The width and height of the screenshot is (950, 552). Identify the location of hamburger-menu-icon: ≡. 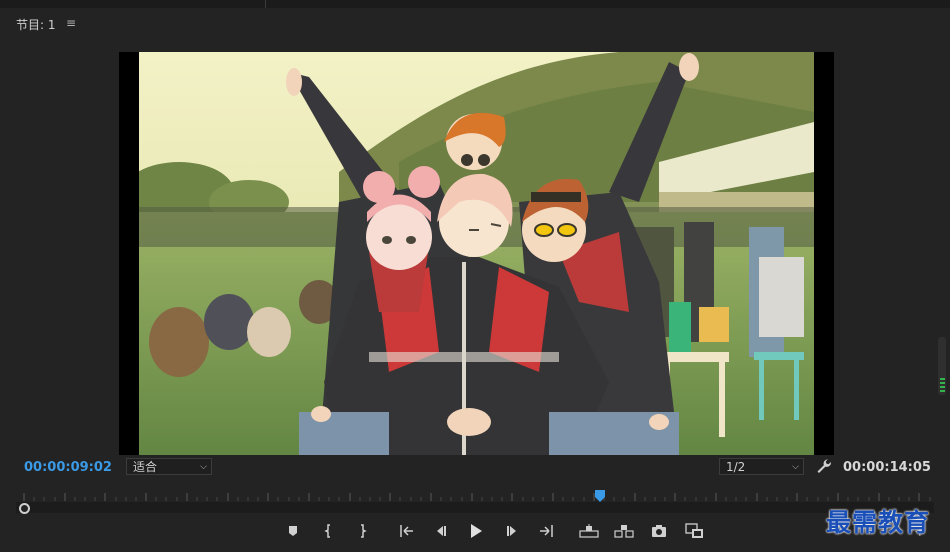
(71, 23).